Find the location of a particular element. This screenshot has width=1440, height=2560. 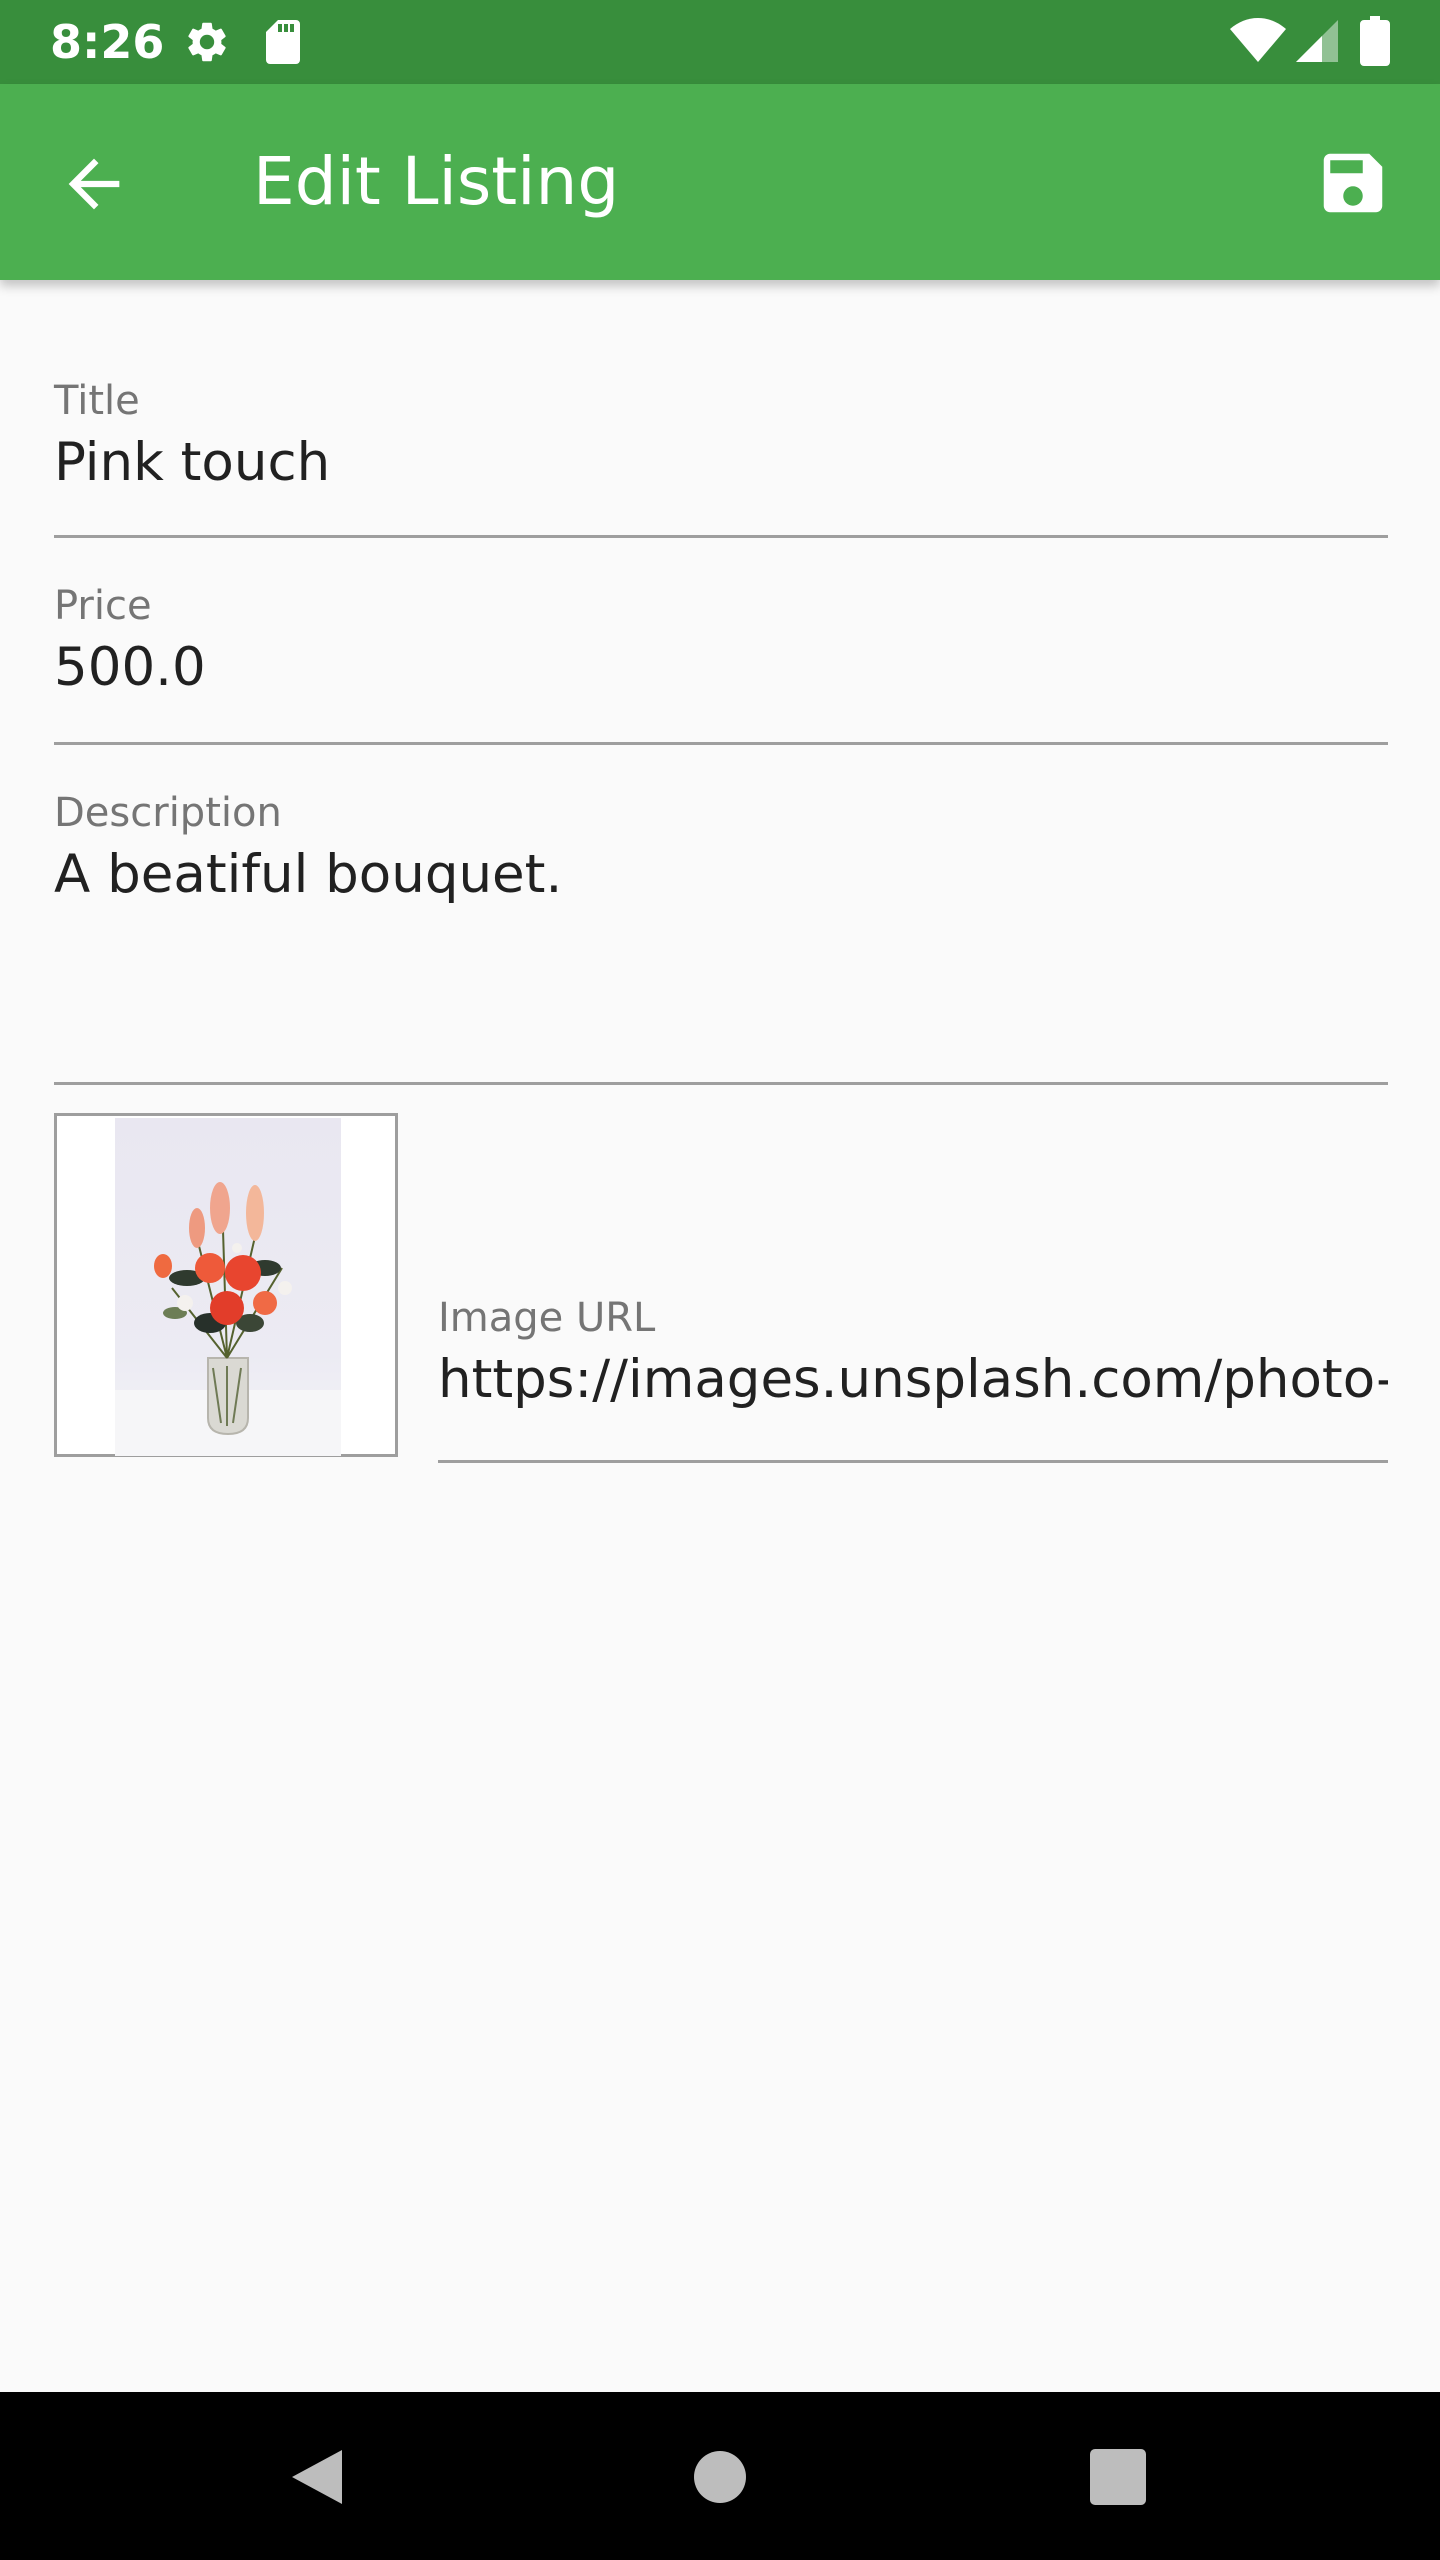

image-url-input: https://images.unsplash.com/photo-153 is located at coordinates (913, 1380).